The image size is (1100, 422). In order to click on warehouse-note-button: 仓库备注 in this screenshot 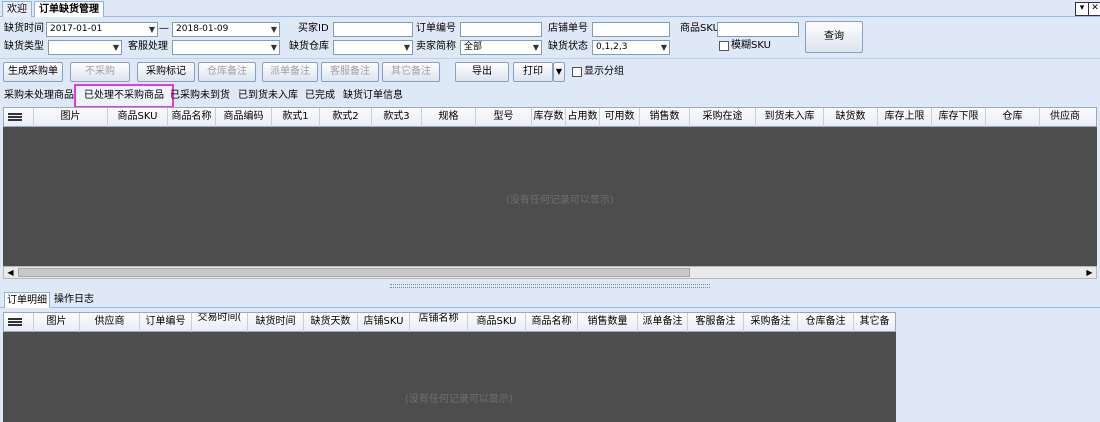, I will do `click(227, 72)`.